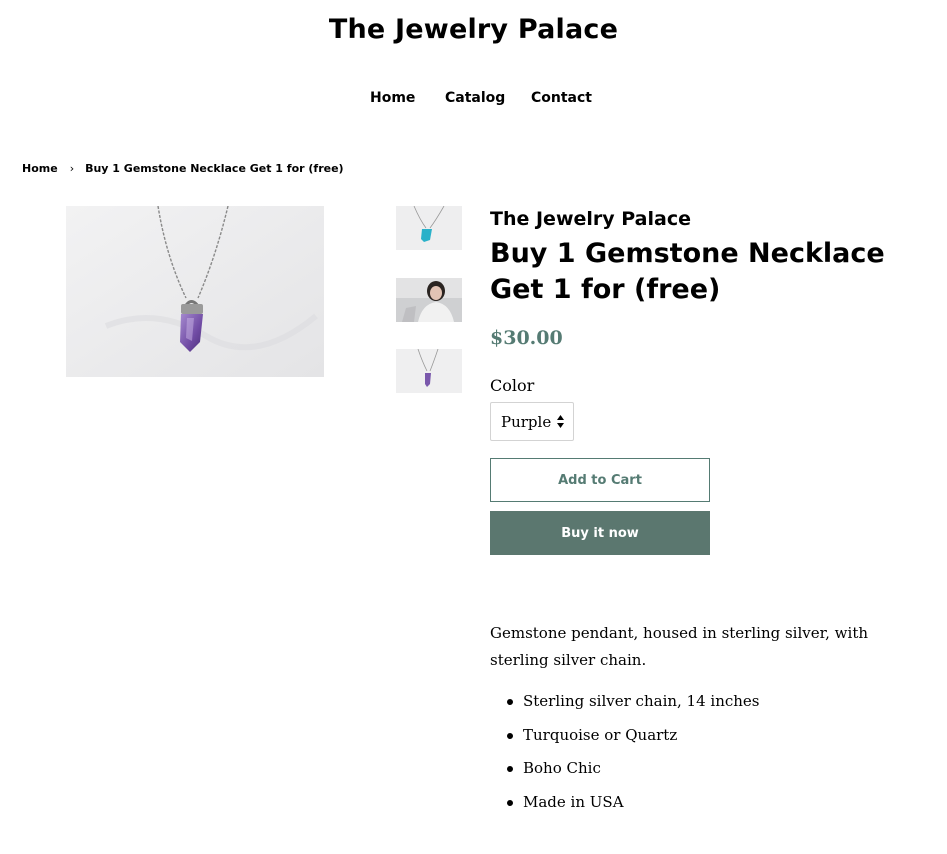  What do you see at coordinates (718, 771) in the screenshot?
I see `list-item: Boho Chic` at bounding box center [718, 771].